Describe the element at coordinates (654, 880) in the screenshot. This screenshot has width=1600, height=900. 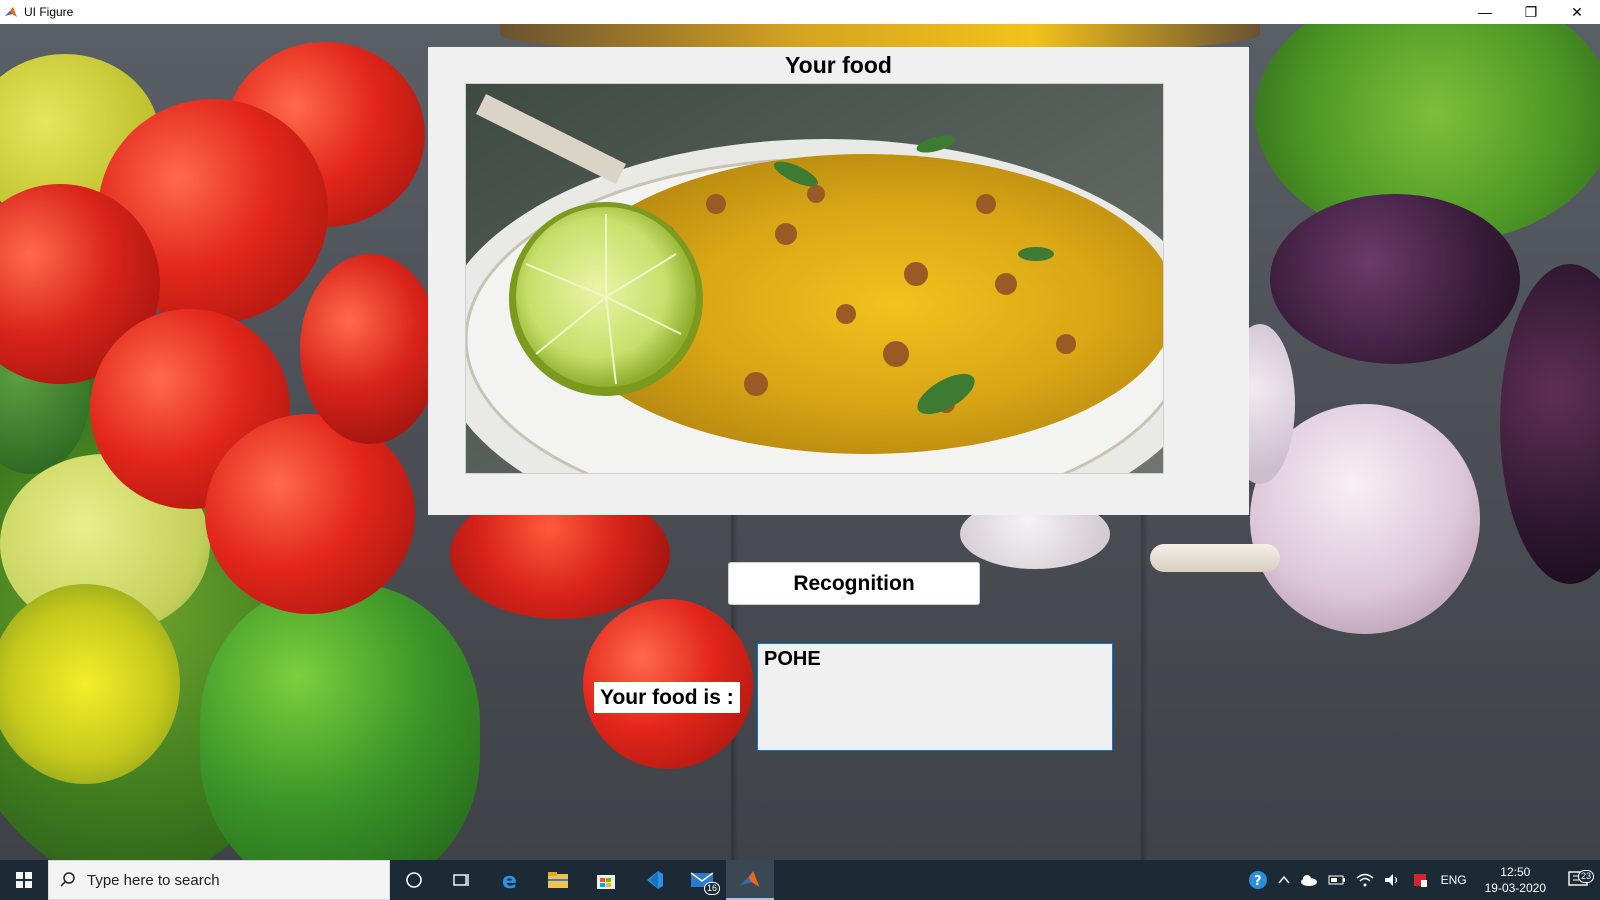
I see `vscode-icon` at that location.